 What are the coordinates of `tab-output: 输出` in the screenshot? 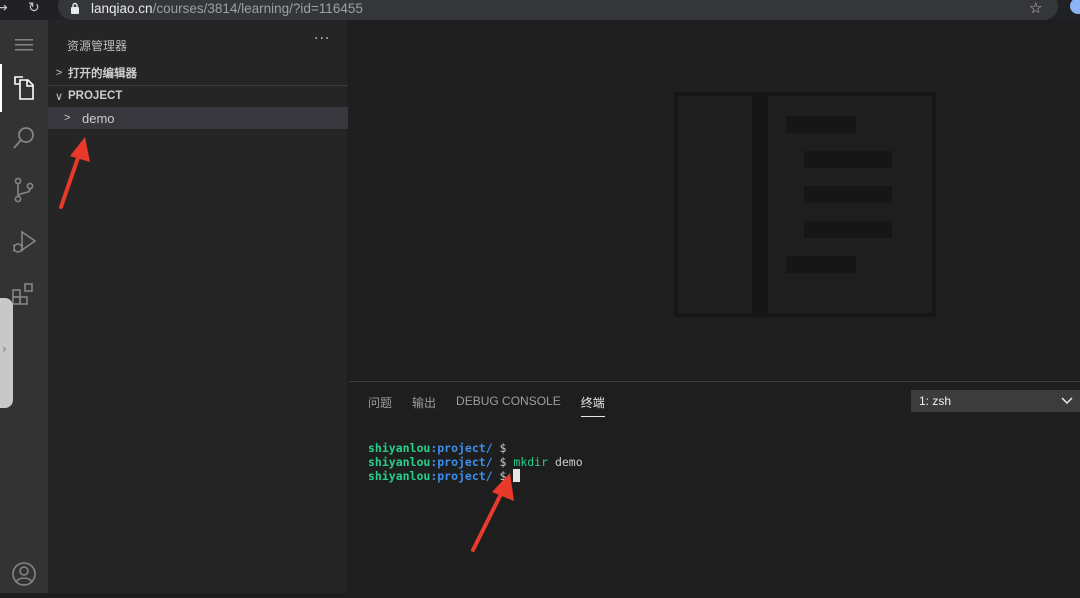 It's located at (424, 405).